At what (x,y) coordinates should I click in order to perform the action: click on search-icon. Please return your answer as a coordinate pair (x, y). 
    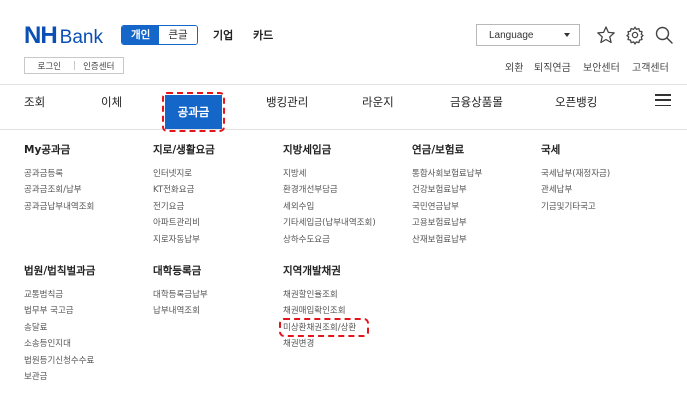
    Looking at the image, I should click on (664, 35).